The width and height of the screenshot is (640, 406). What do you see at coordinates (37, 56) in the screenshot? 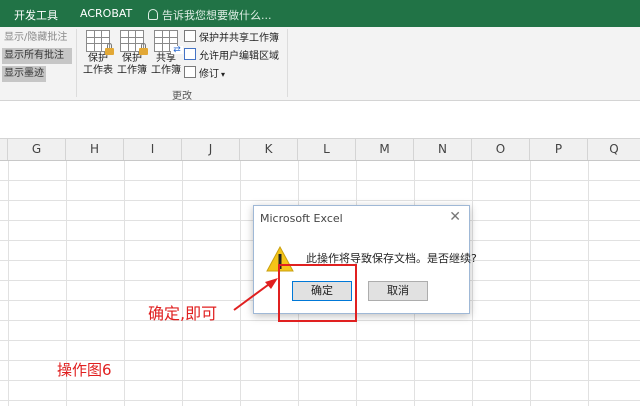
I see `show-all-comments-button: 显示所有批注` at bounding box center [37, 56].